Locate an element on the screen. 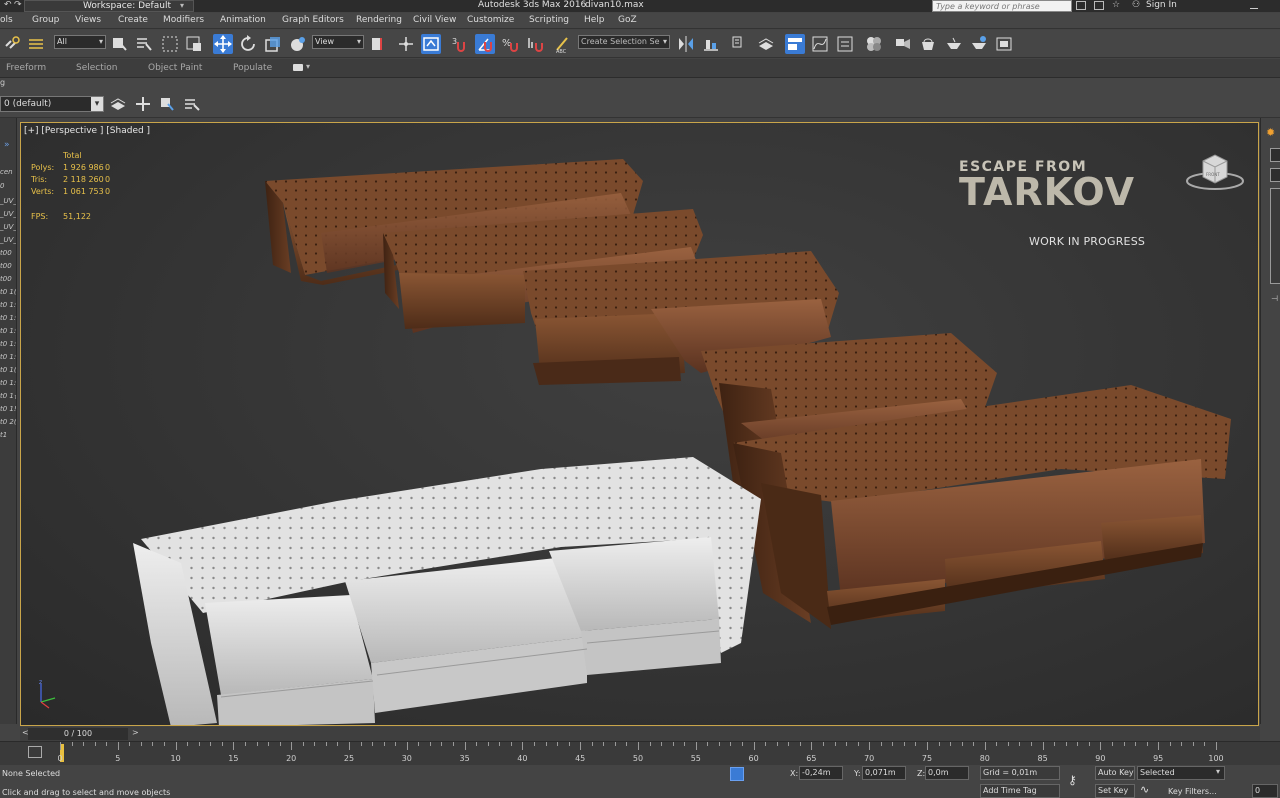  default-in-out-tangents-icon: ∿ is located at coordinates (1144, 789).